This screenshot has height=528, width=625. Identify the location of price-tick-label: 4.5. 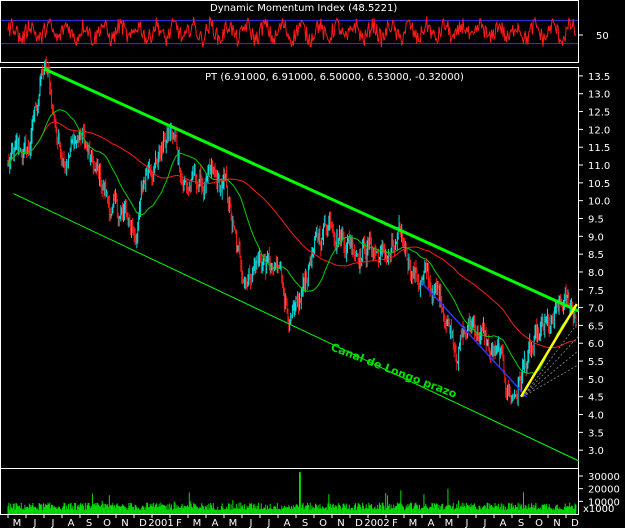
(596, 398).